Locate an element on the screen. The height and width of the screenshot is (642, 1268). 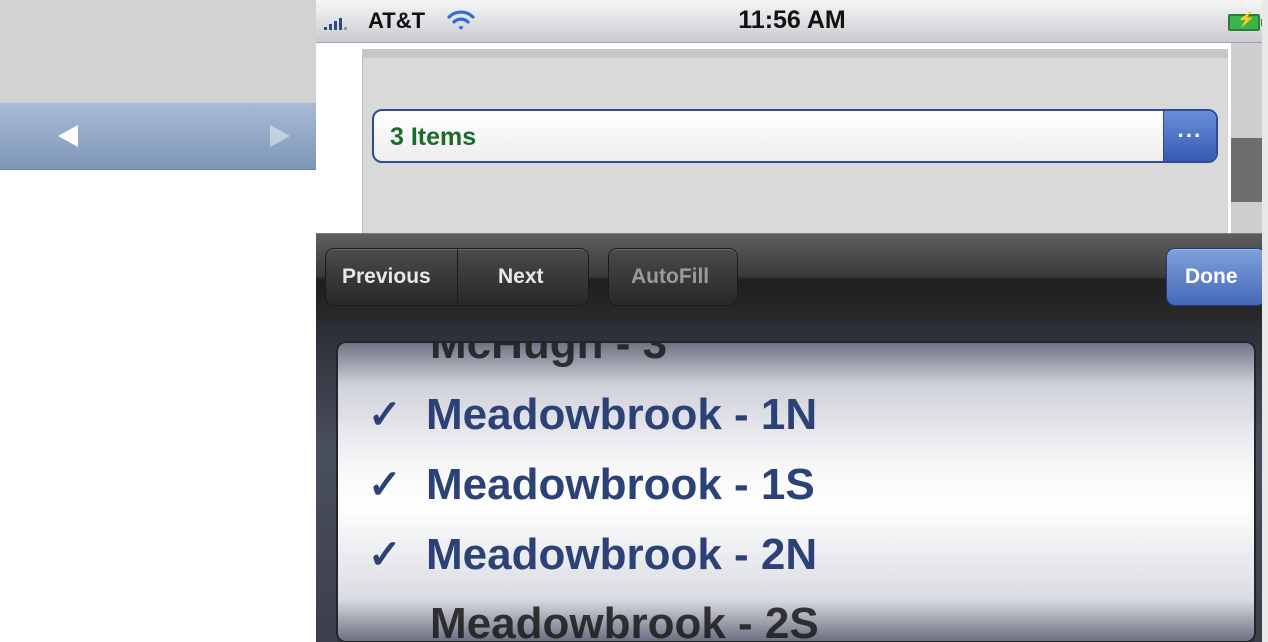
picker-item: Meadowbrook - 2S is located at coordinates (624, 615).